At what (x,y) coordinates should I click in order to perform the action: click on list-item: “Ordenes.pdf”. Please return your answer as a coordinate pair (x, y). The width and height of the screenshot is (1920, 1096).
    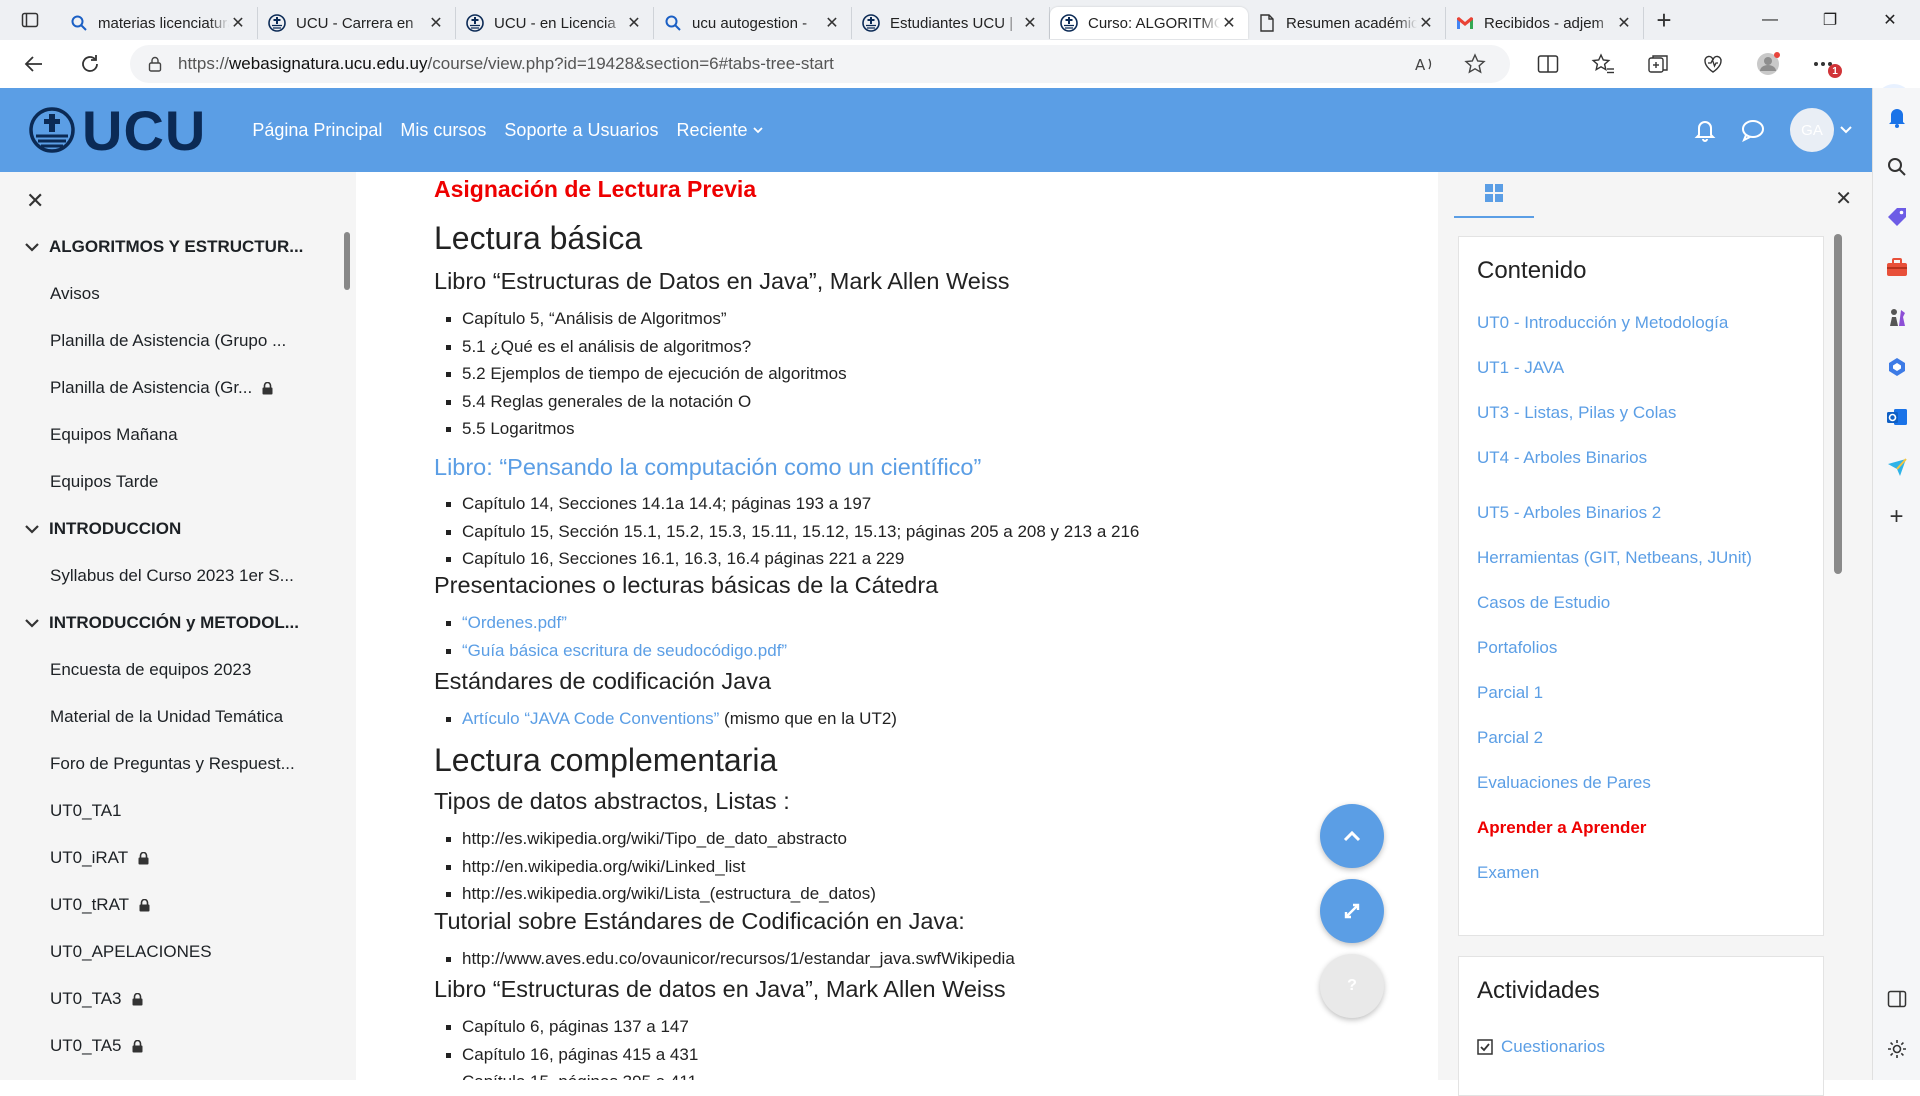
    Looking at the image, I should click on (610, 627).